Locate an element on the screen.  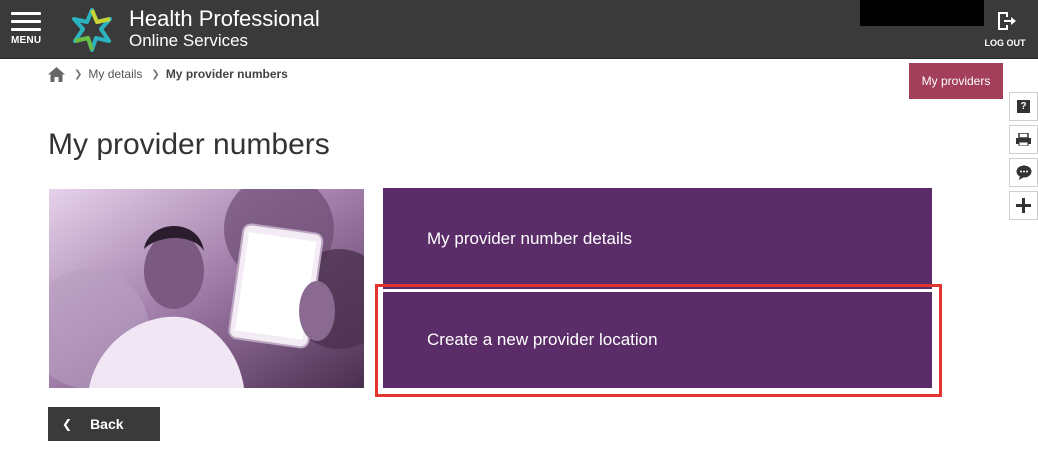
my-provider-number-details-tile: My provider number details is located at coordinates (657, 238).